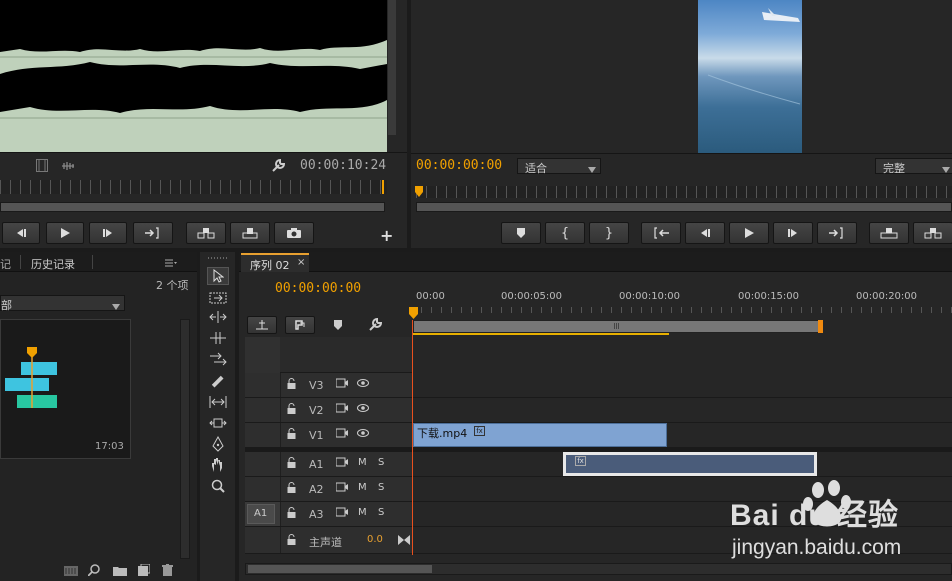  I want to click on snap-button, so click(262, 325).